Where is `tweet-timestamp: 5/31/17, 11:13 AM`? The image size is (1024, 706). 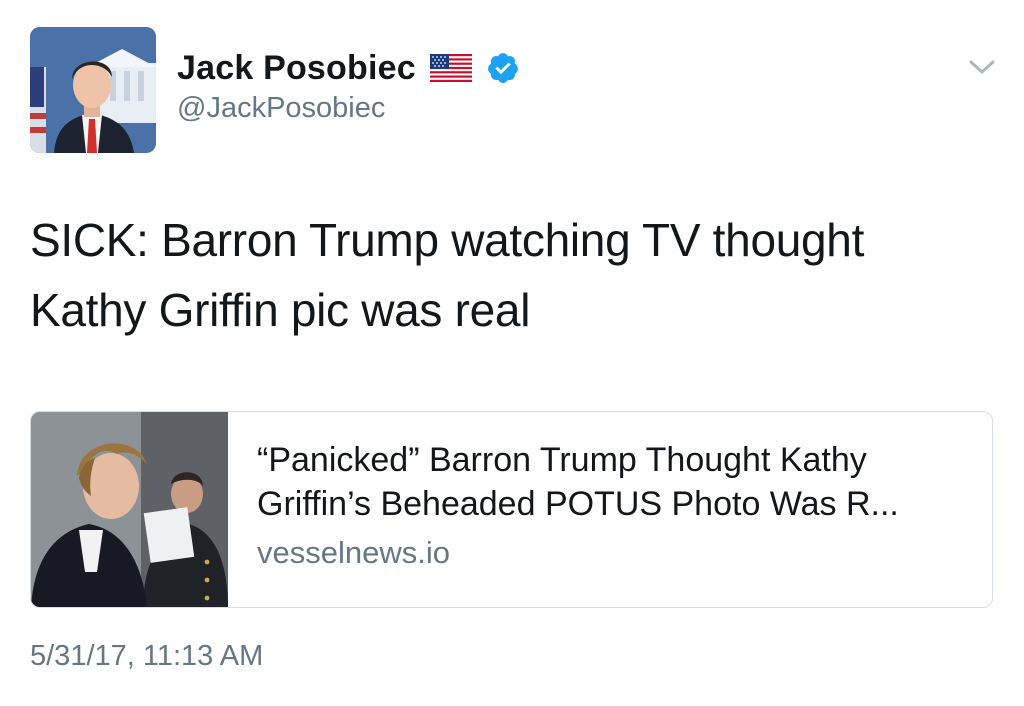
tweet-timestamp: 5/31/17, 11:13 AM is located at coordinates (146, 656).